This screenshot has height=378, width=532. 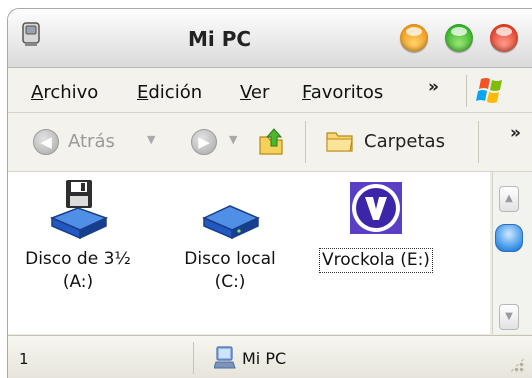 What do you see at coordinates (459, 38) in the screenshot?
I see `maximize-button` at bounding box center [459, 38].